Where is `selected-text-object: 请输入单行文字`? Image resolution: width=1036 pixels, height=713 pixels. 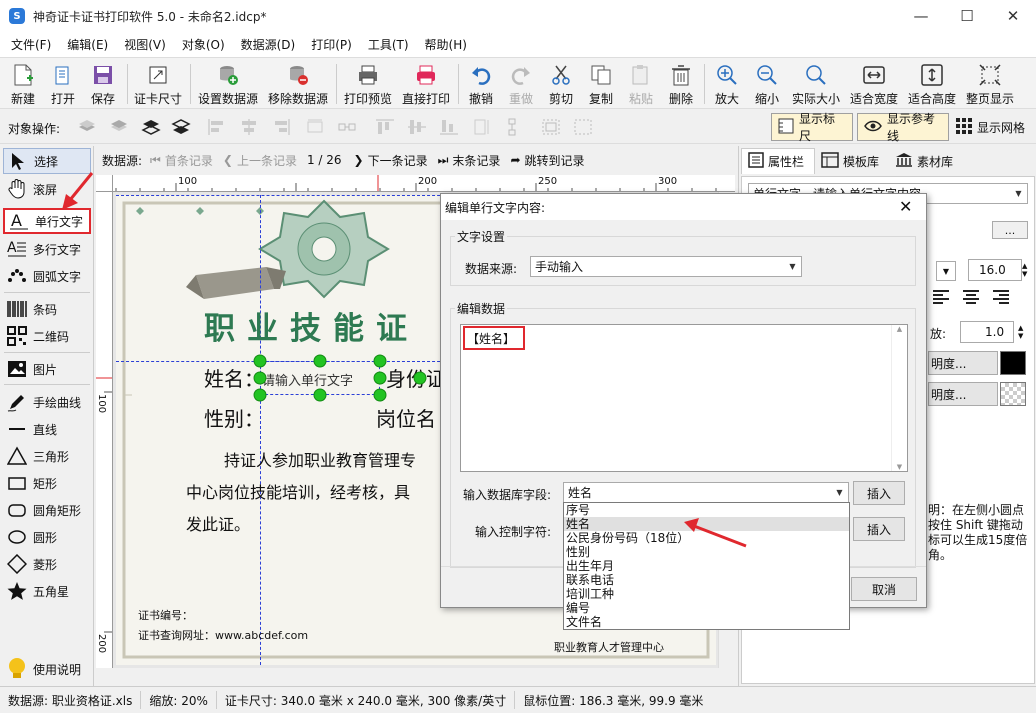 selected-text-object: 请输入单行文字 is located at coordinates (340, 378).